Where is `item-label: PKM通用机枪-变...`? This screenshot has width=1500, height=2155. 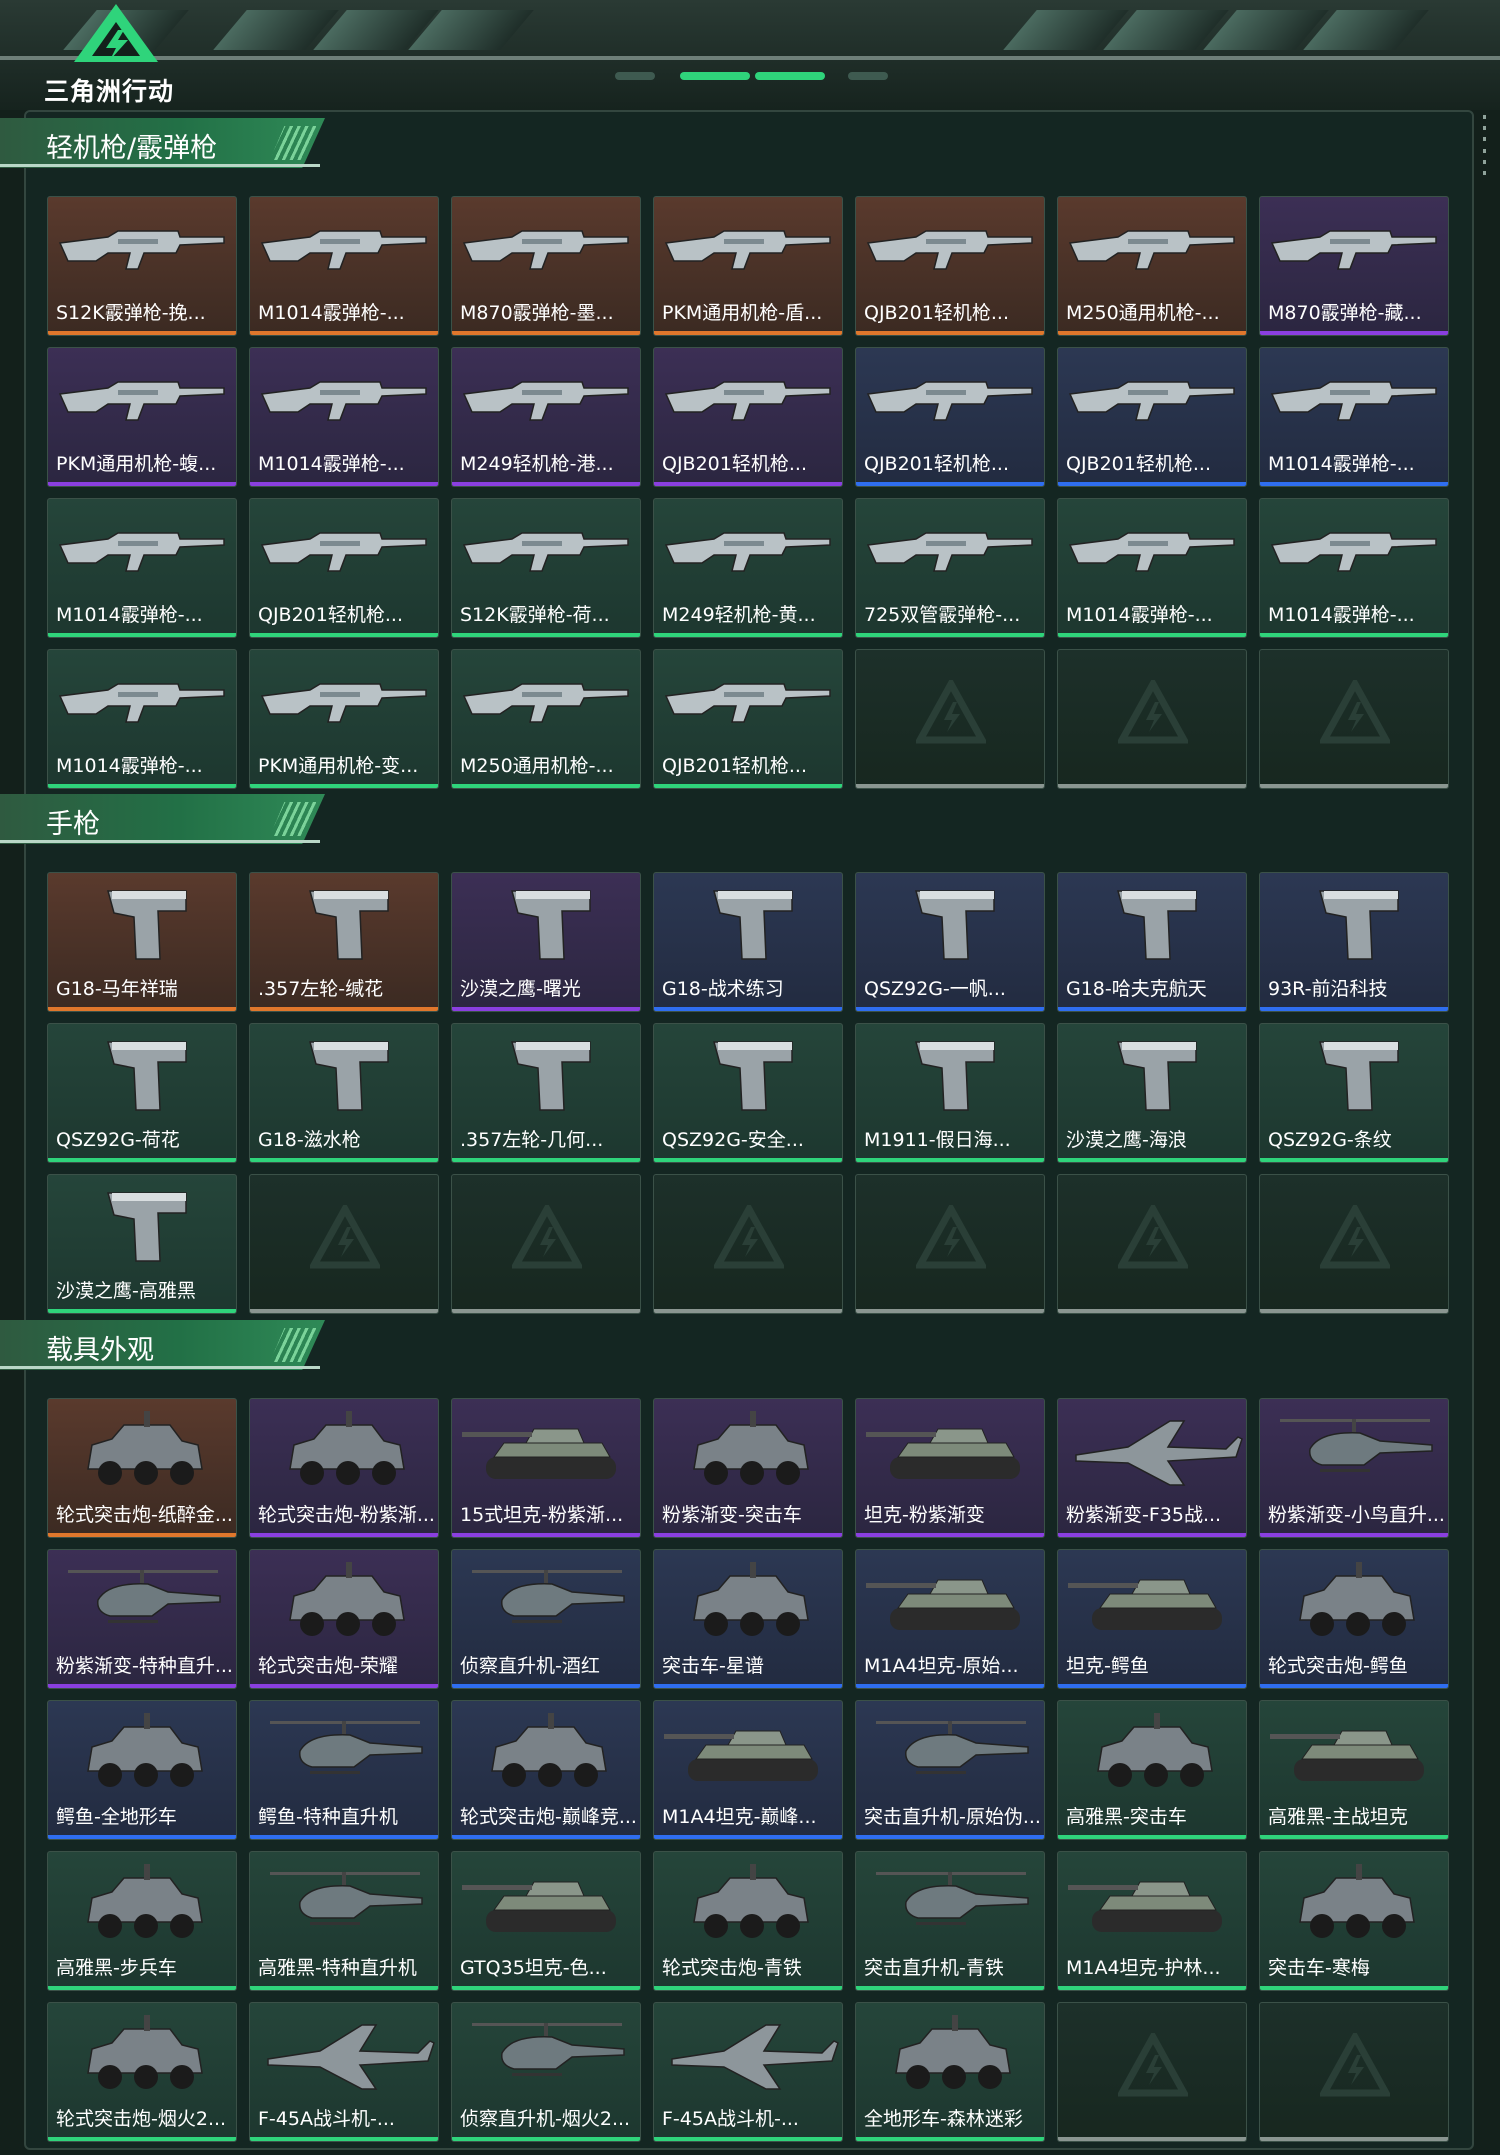 item-label: PKM通用机枪-变... is located at coordinates (338, 766).